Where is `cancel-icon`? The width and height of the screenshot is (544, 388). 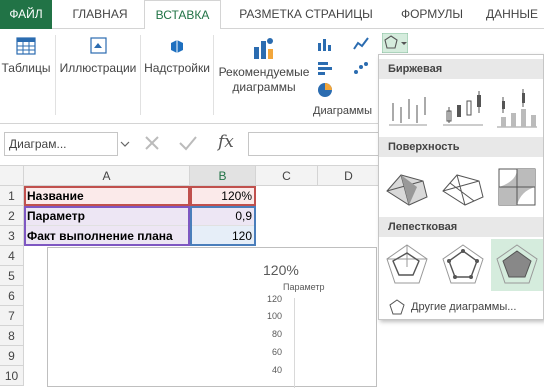 cancel-icon is located at coordinates (152, 143).